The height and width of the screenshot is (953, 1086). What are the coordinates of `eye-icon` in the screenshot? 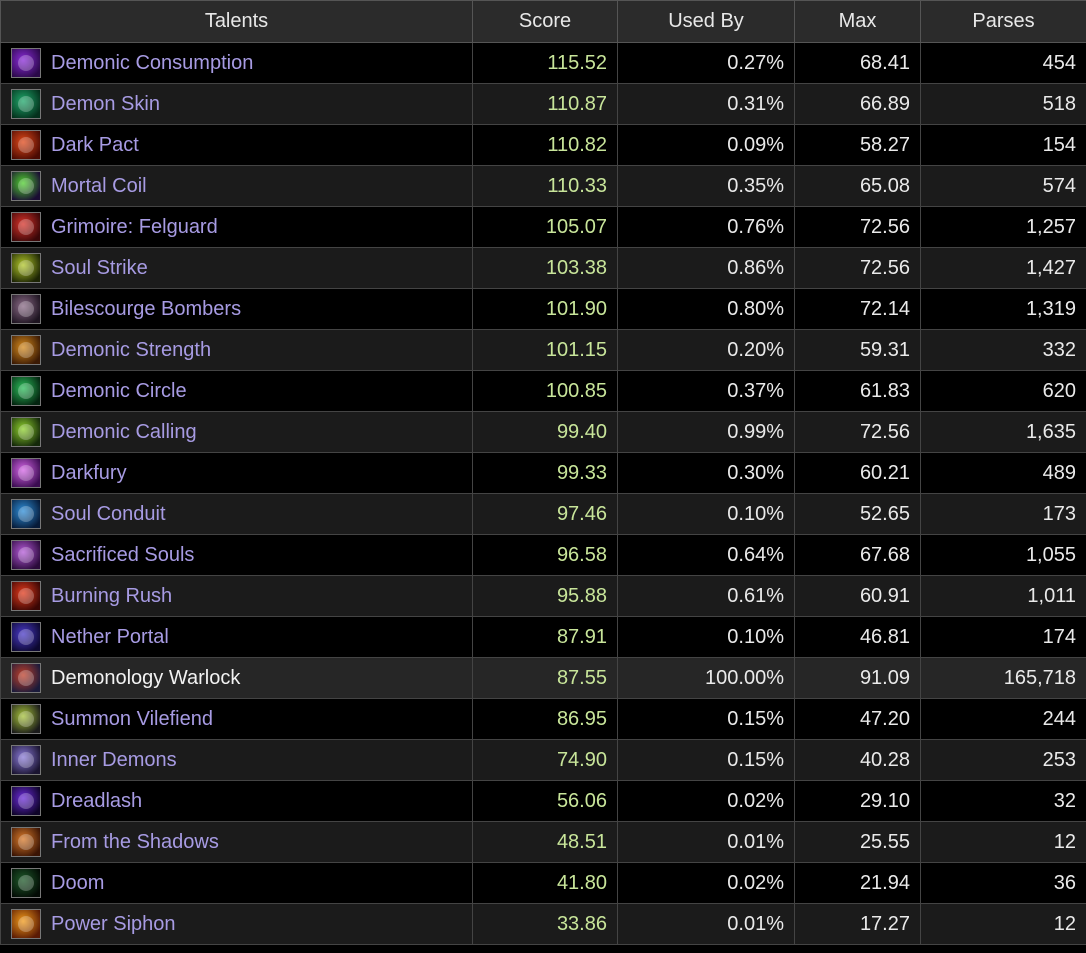 It's located at (26, 145).